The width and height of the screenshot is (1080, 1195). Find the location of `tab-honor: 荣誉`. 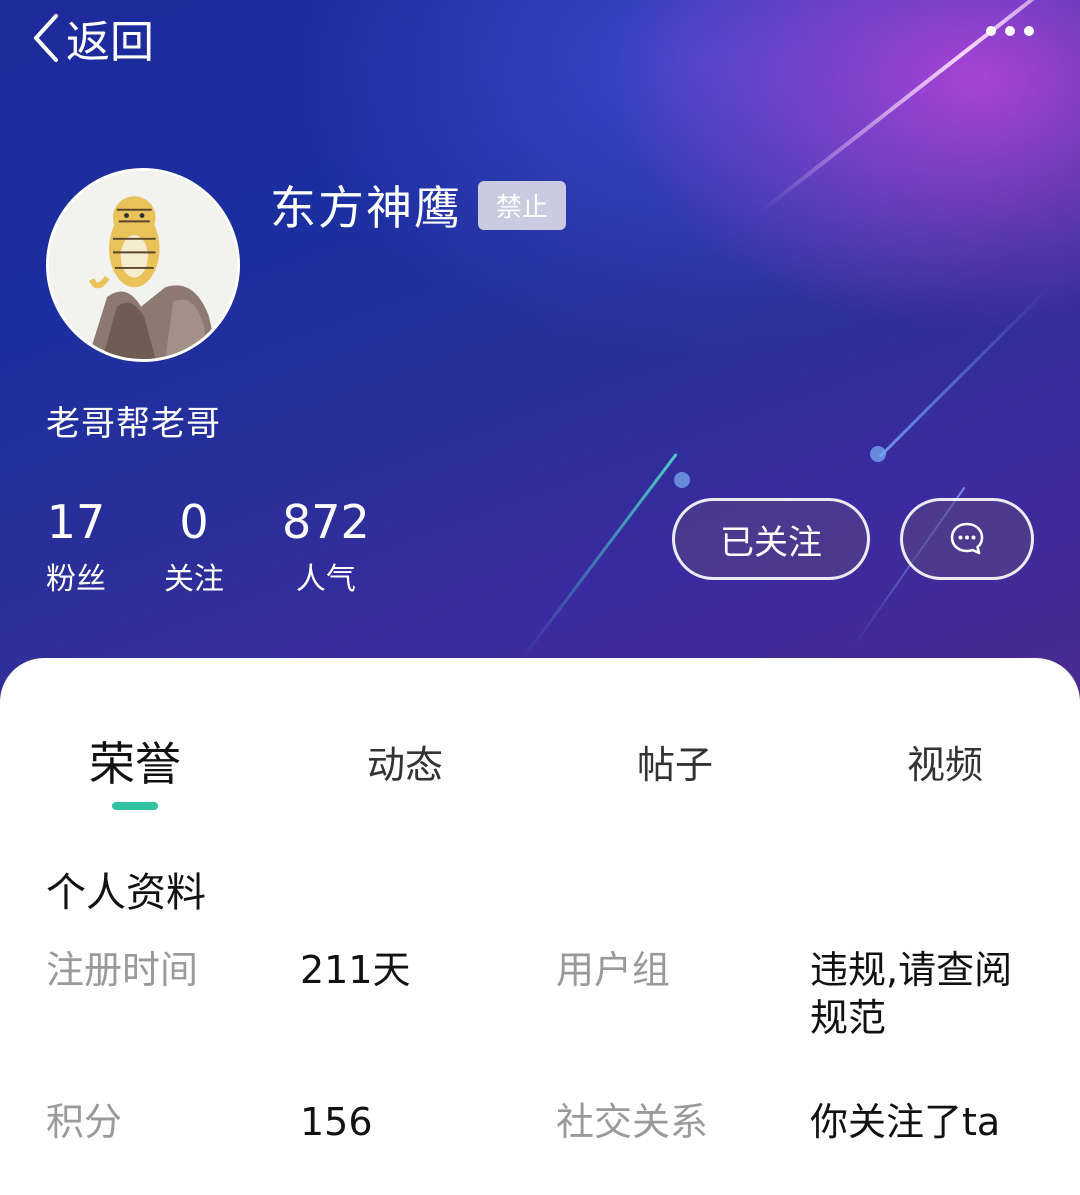

tab-honor: 荣誉 is located at coordinates (135, 761).